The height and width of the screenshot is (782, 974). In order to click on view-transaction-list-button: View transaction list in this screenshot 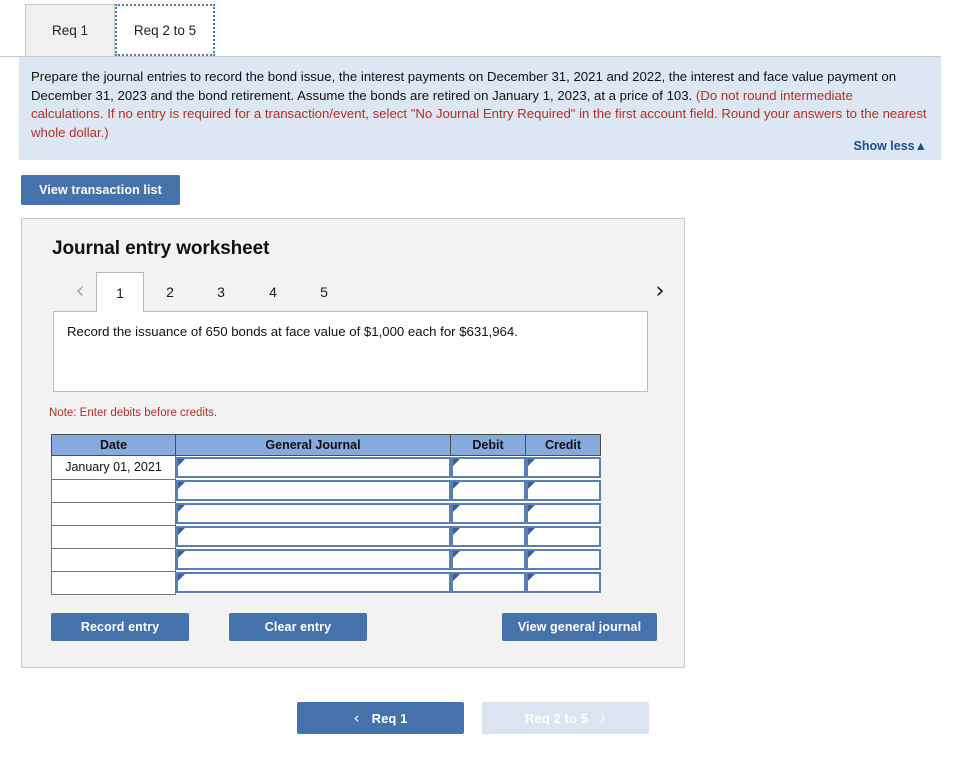, I will do `click(100, 190)`.